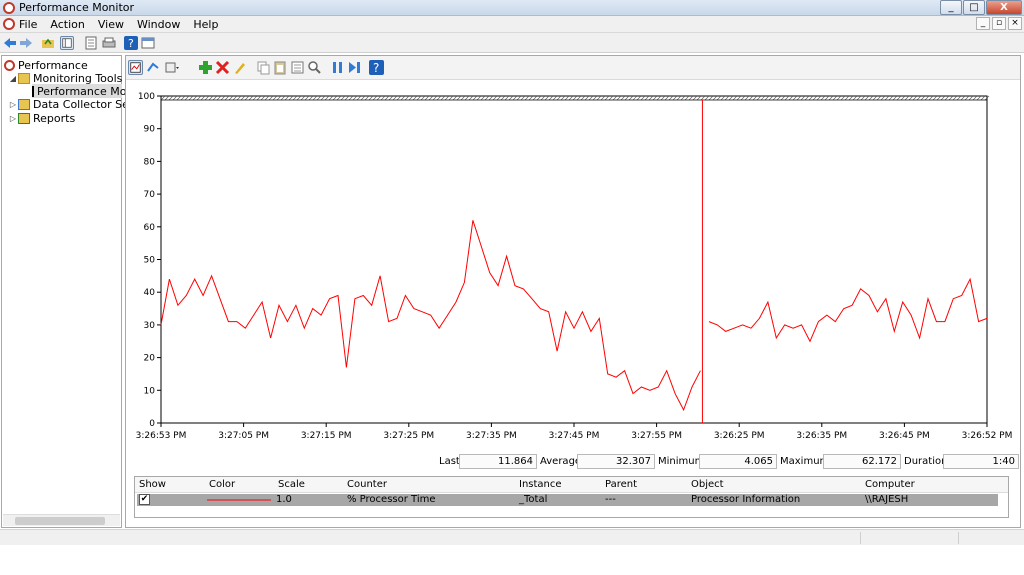 This screenshot has height=575, width=1024. Describe the element at coordinates (707, 484) in the screenshot. I see `col-object: Object` at that location.